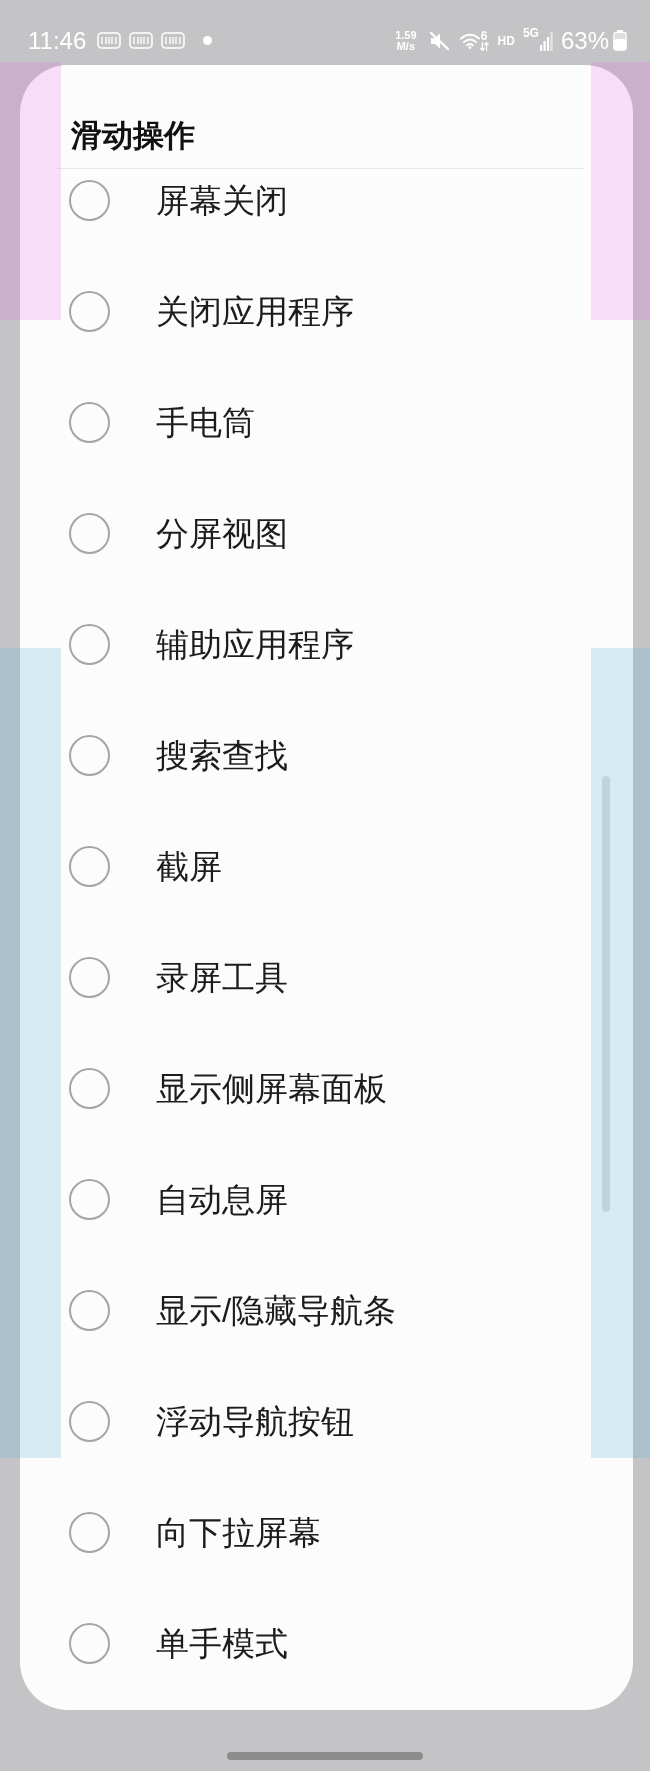  I want to click on option-label: 向下拉屏幕, so click(238, 1532).